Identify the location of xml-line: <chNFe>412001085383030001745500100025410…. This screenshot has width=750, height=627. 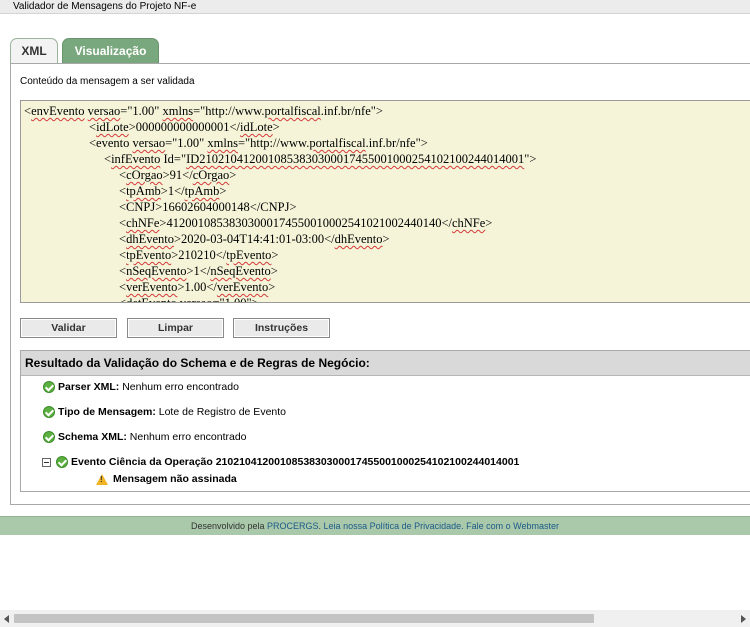
(306, 223).